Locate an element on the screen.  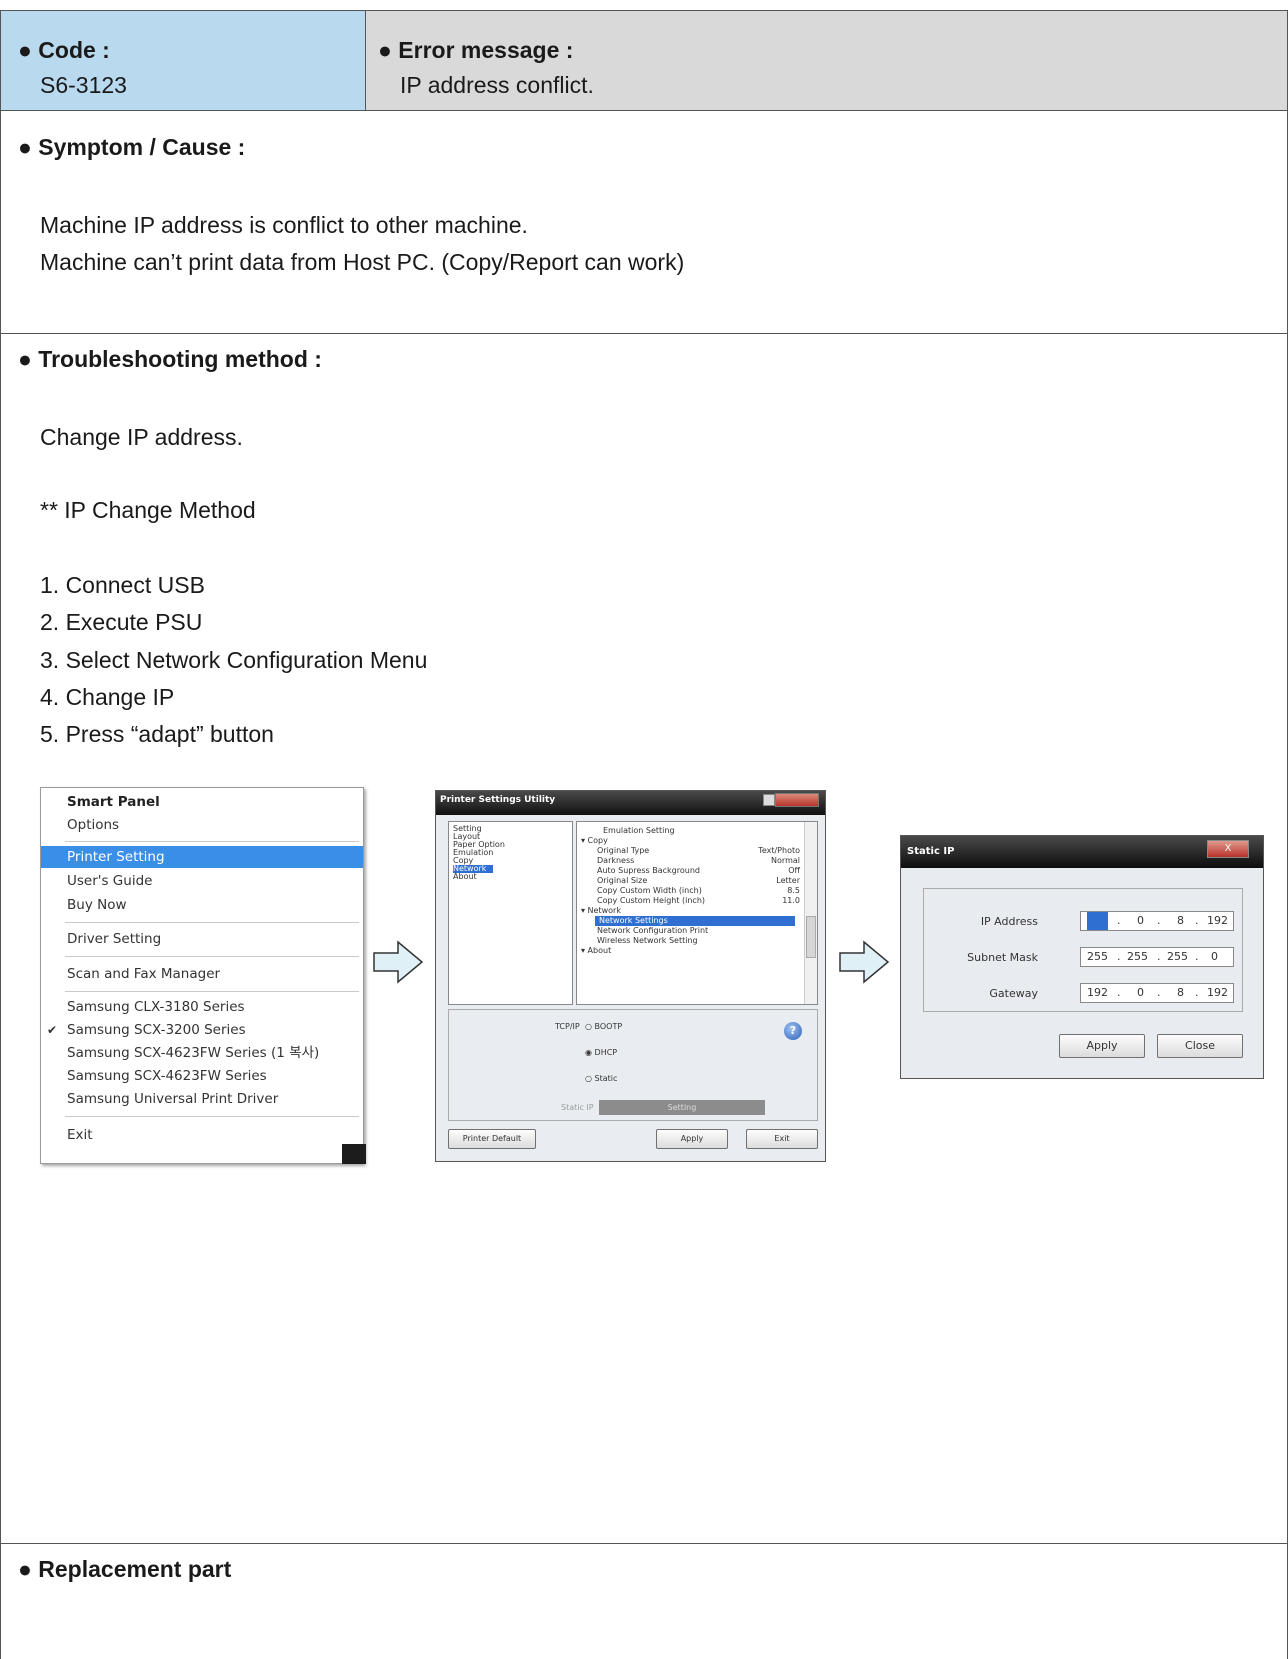
tree-row: Auto Supress Background Off is located at coordinates (689, 871).